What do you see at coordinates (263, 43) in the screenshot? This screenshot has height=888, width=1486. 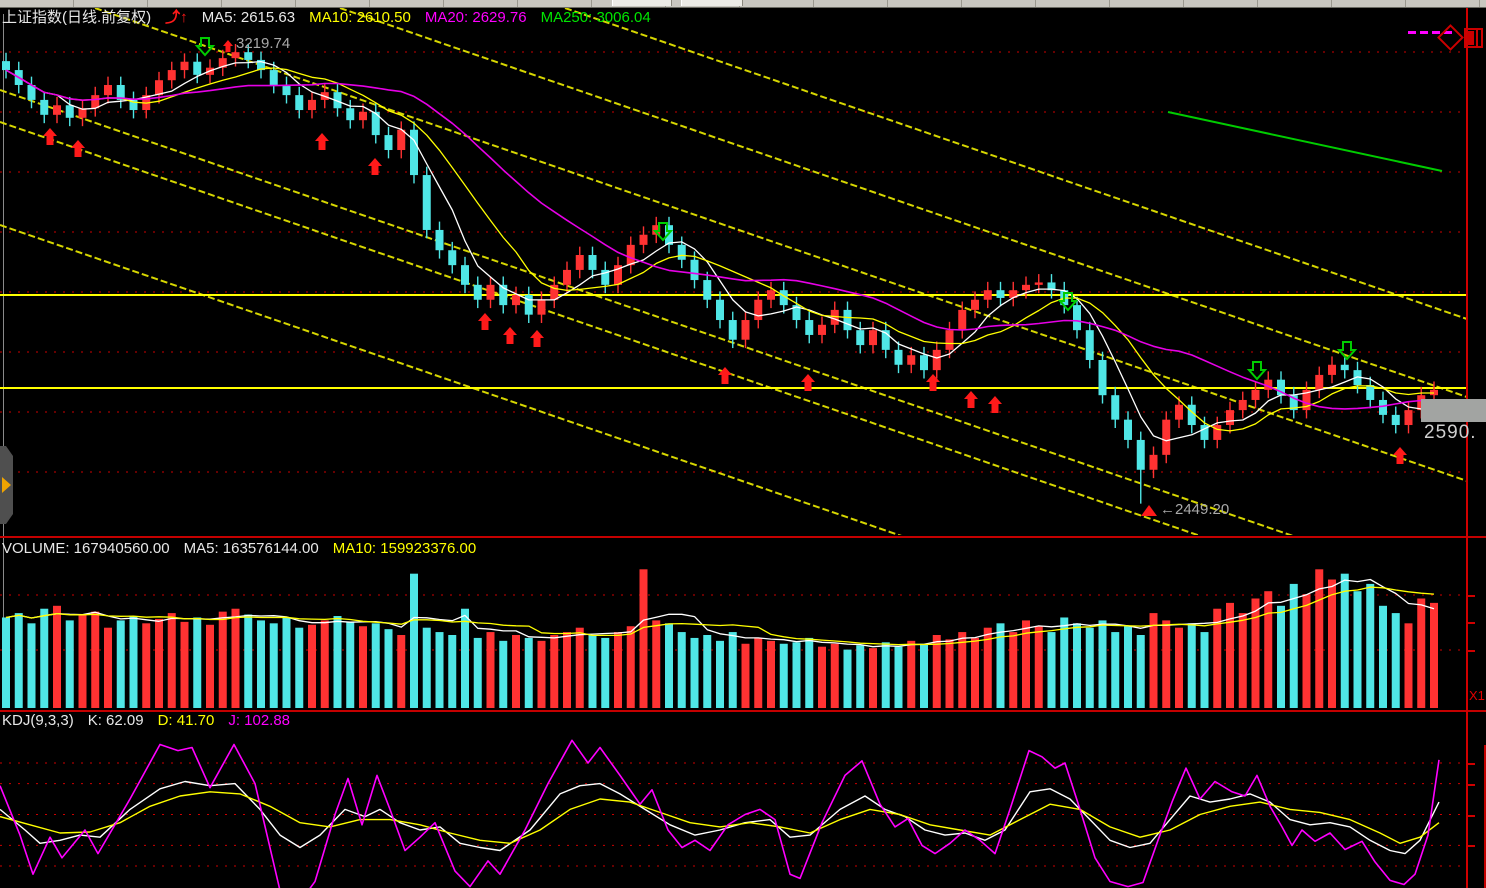 I see `peak-price-label: 3219.74` at bounding box center [263, 43].